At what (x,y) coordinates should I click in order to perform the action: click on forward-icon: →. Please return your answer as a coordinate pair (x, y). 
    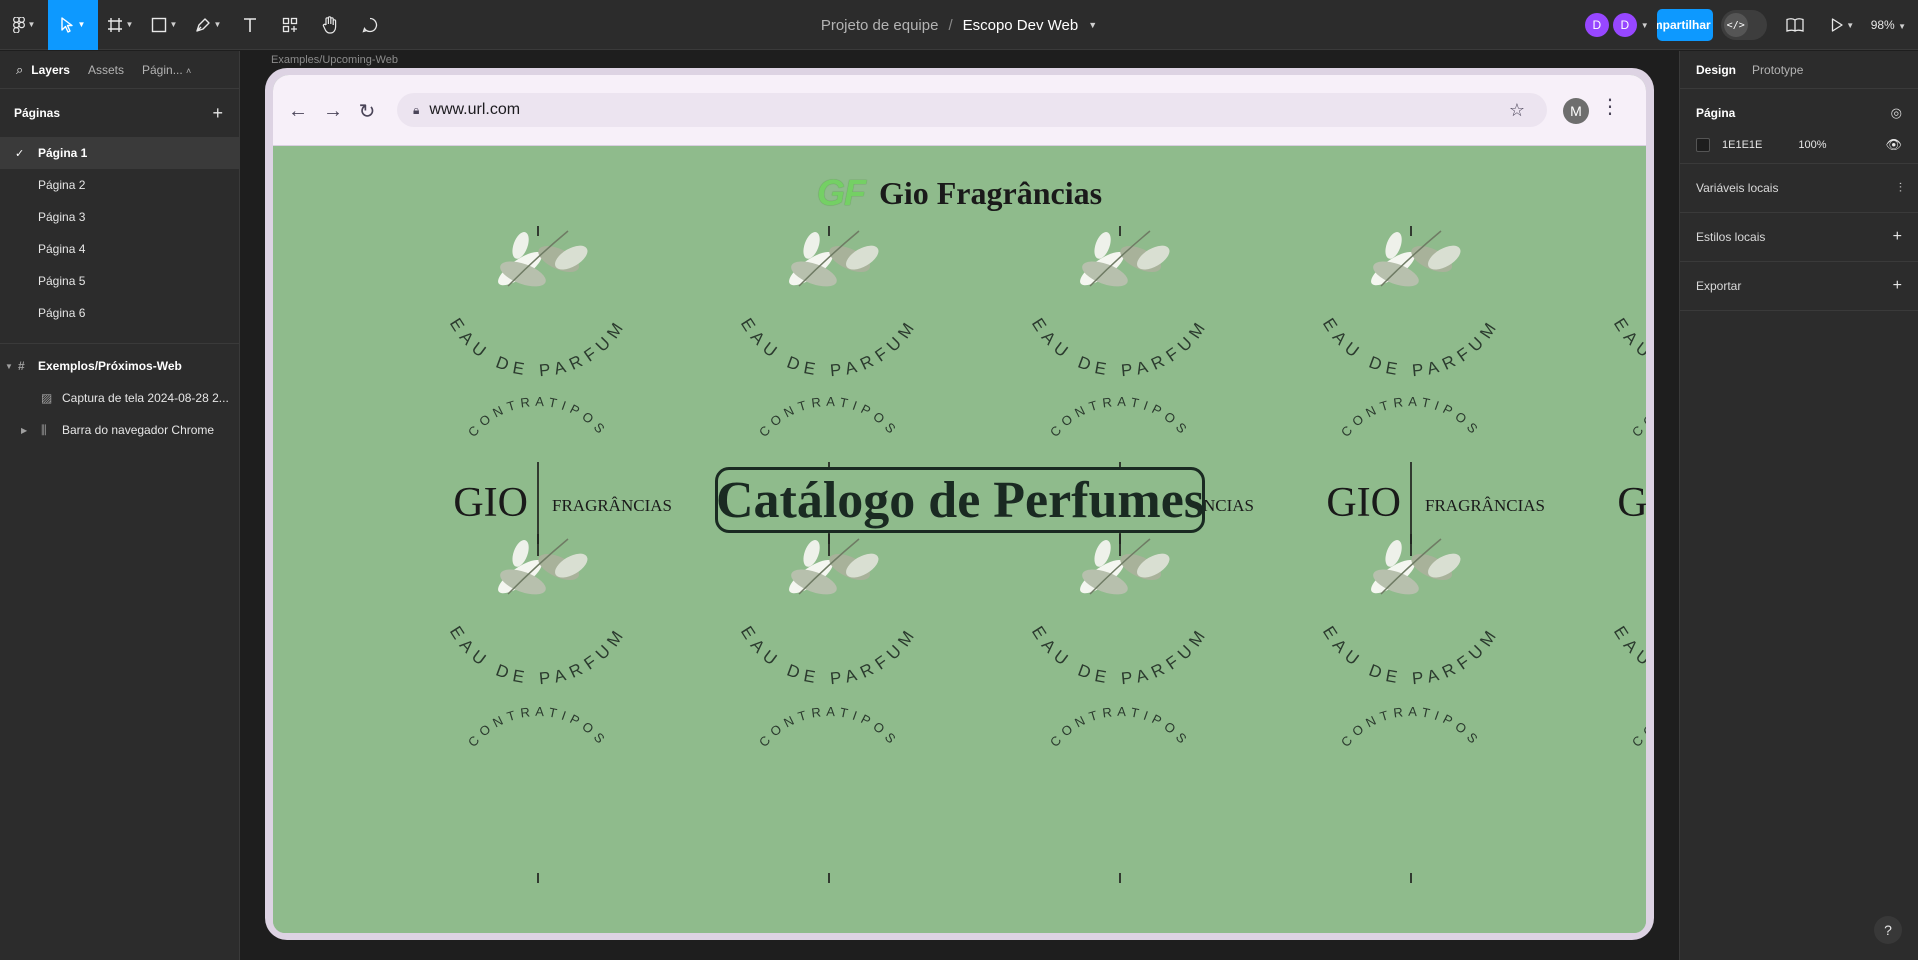
    Looking at the image, I should click on (333, 111).